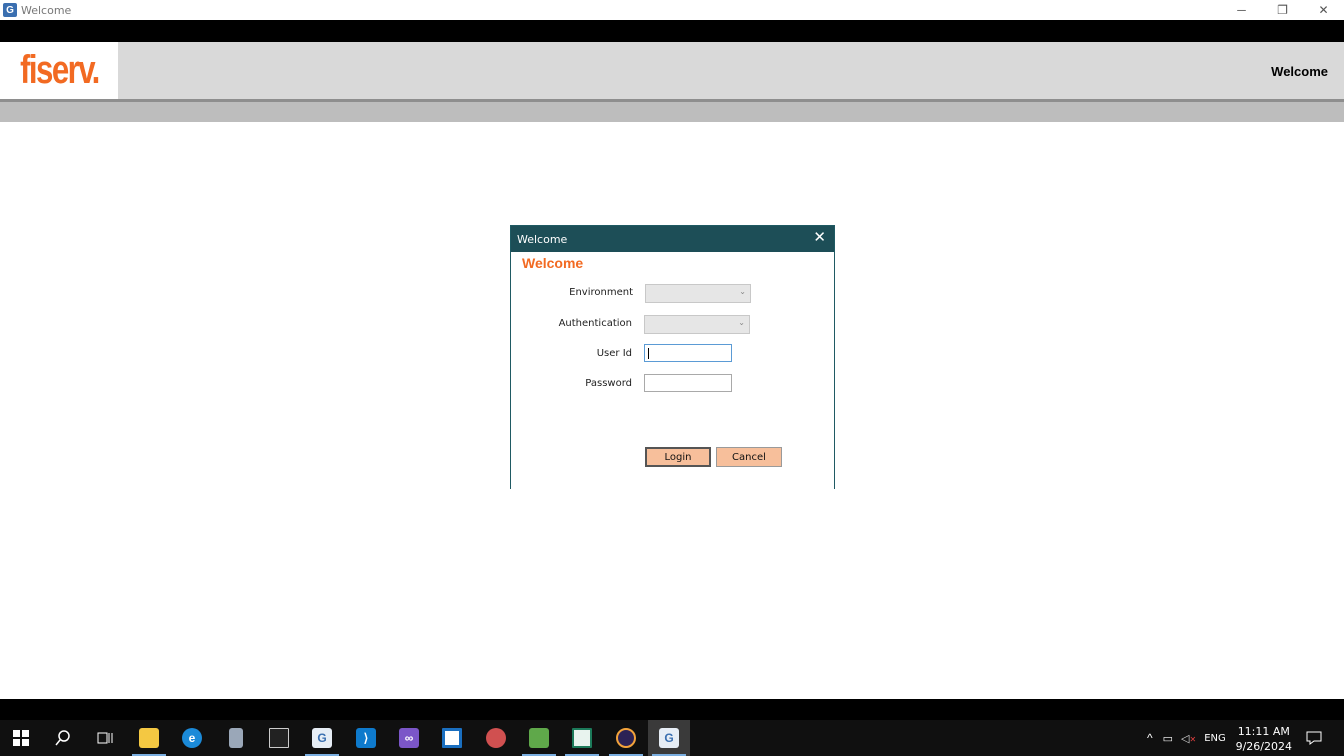  Describe the element at coordinates (672, 10) in the screenshot. I see `window-titlebar: G Welcome ─ ❐ ✕` at that location.